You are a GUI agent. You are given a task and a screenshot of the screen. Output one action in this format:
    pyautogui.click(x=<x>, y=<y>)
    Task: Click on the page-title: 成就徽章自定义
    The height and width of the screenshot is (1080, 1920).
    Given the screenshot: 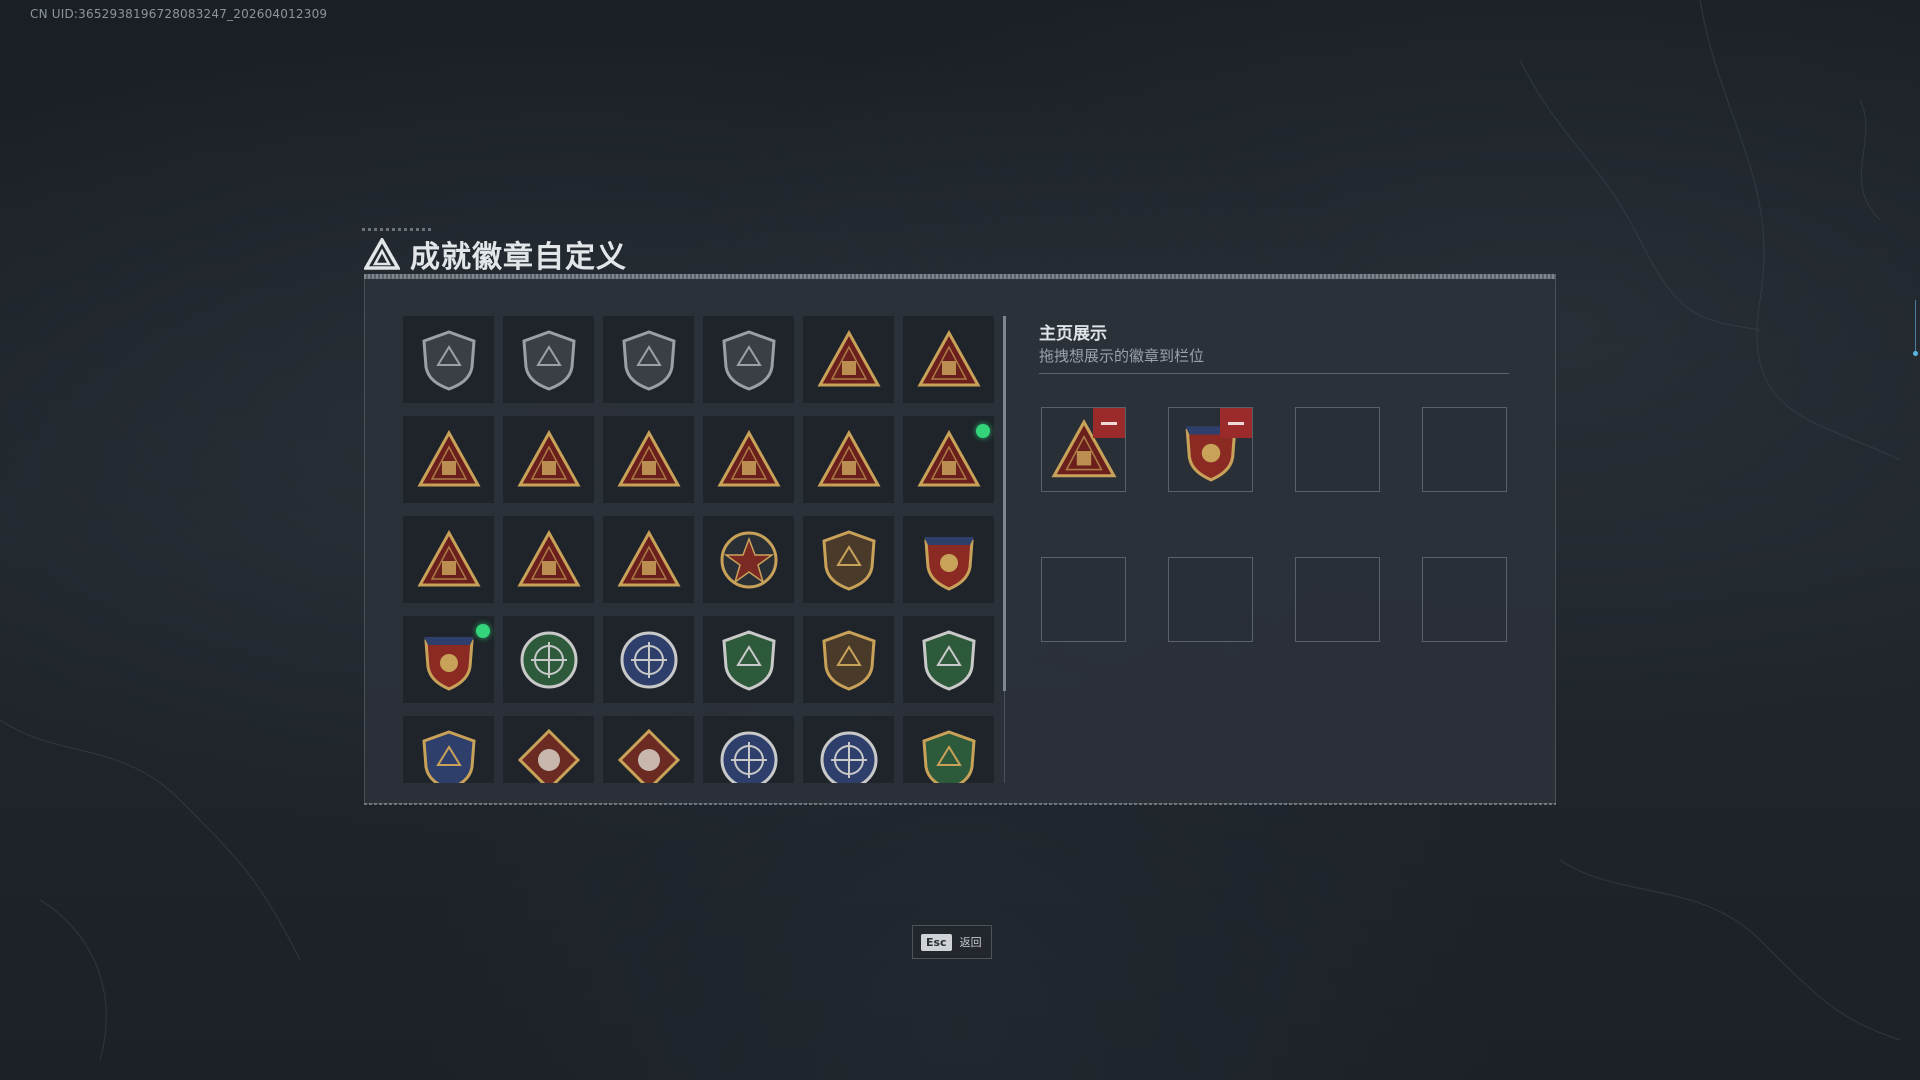 What is the action you would take?
    pyautogui.click(x=495, y=254)
    